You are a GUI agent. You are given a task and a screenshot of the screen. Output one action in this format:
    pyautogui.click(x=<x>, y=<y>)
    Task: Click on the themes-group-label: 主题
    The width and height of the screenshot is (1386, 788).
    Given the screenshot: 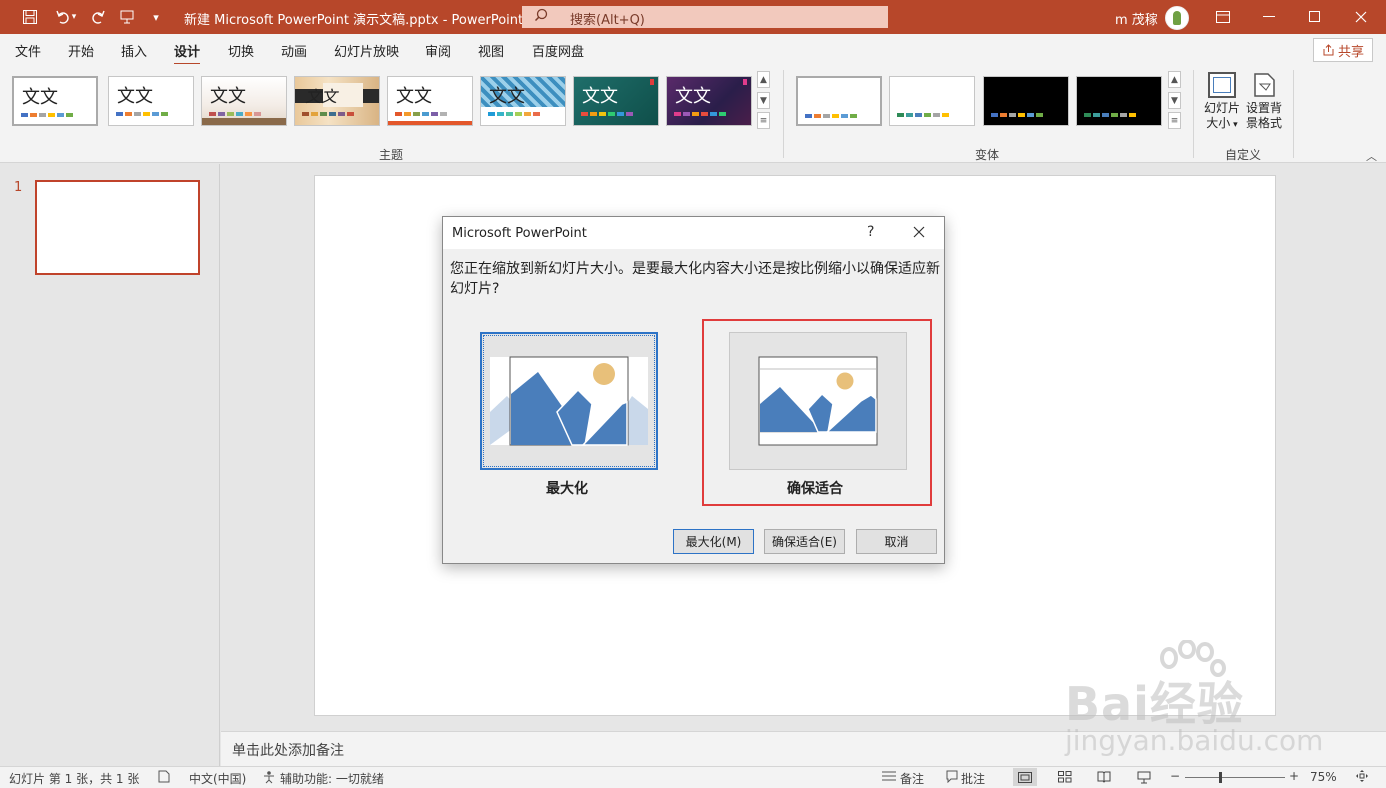 What is the action you would take?
    pyautogui.click(x=391, y=155)
    